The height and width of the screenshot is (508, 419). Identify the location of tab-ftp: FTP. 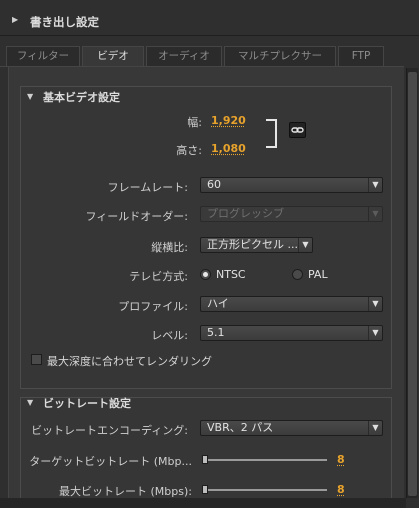
(361, 56).